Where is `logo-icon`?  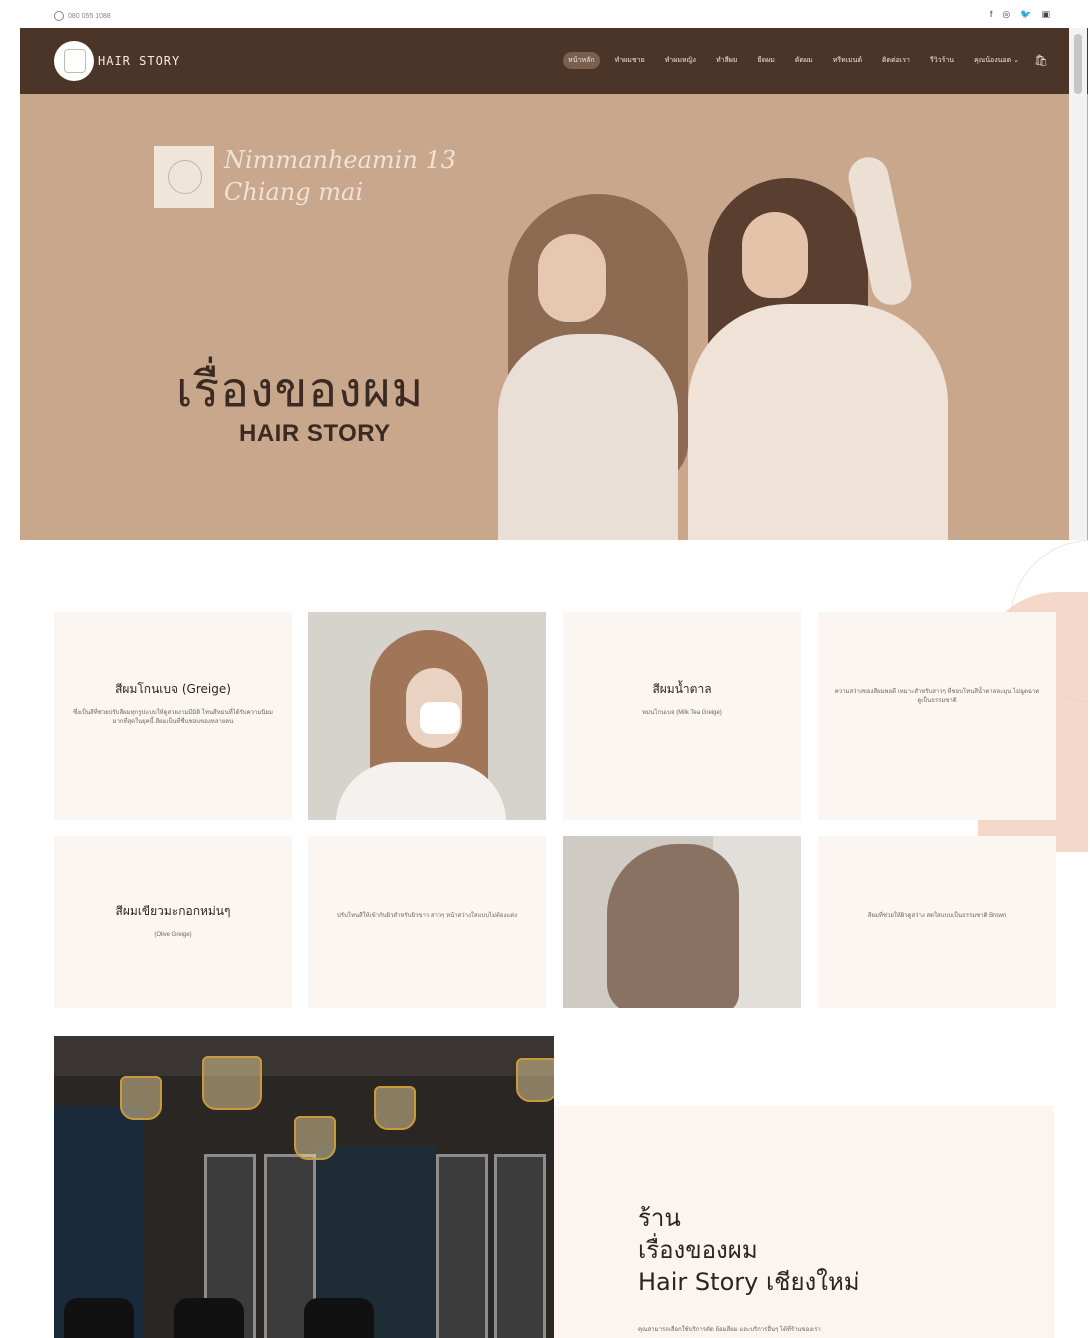
logo-icon is located at coordinates (74, 61).